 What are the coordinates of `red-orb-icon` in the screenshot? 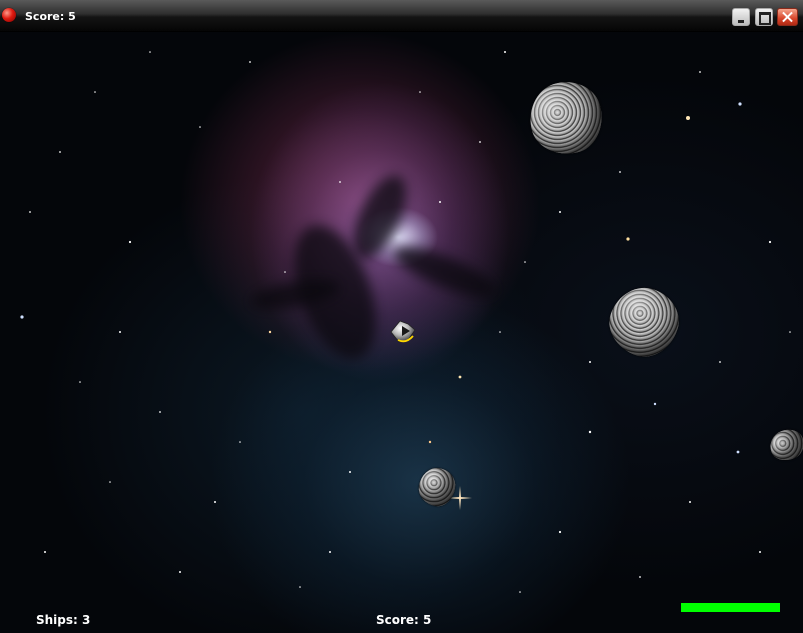 It's located at (9, 15).